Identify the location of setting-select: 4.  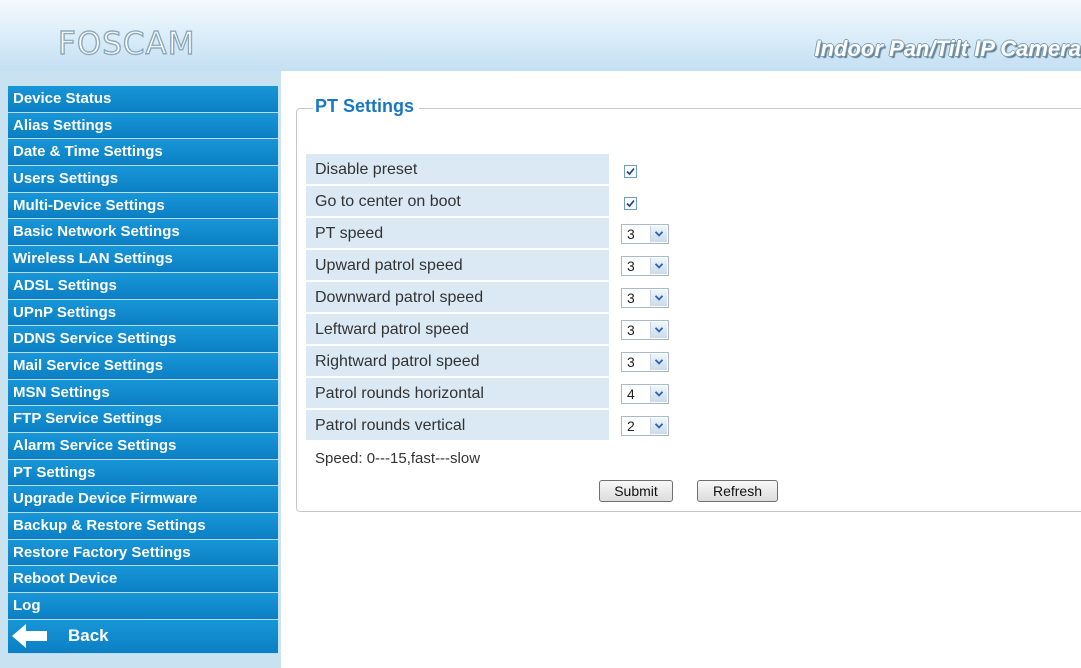
(645, 394).